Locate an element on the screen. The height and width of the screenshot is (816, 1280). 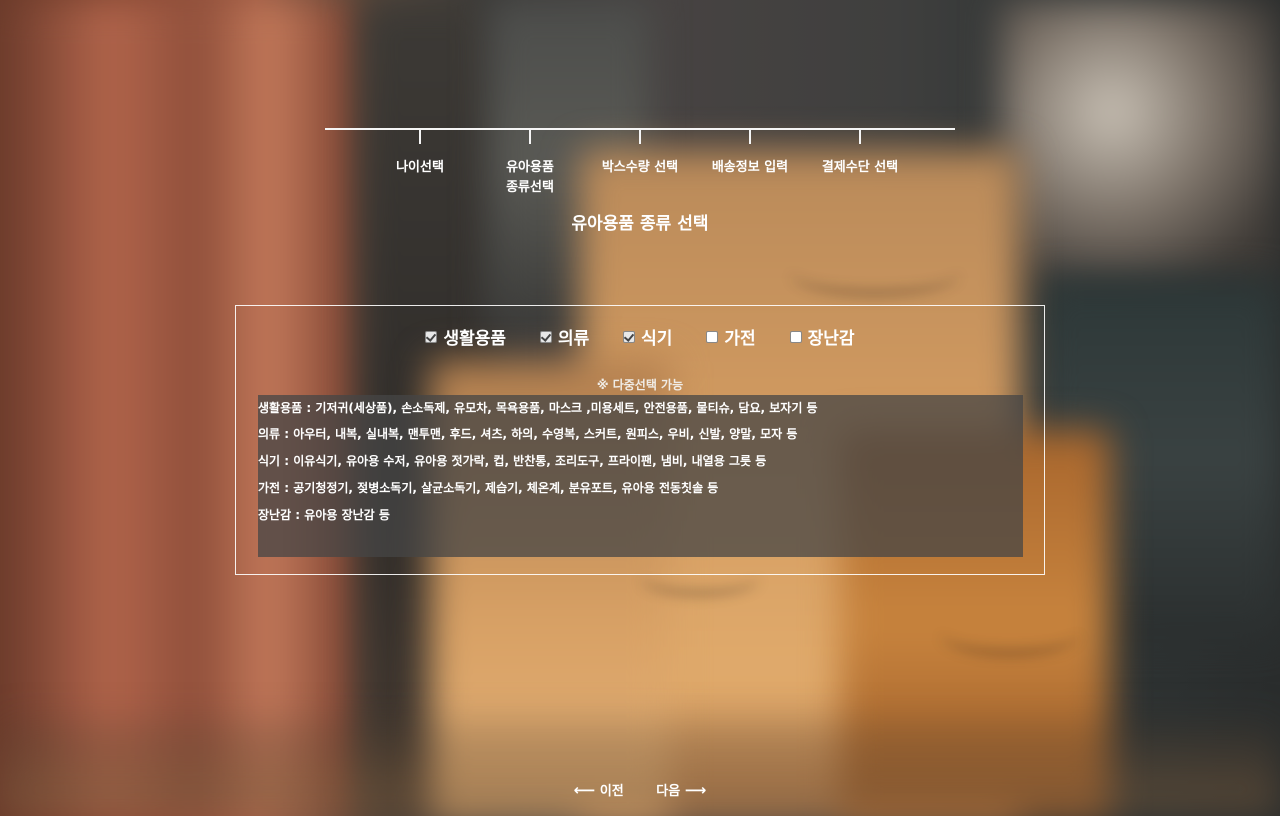
page-title: 유아용품 종류 선택 is located at coordinates (640, 224).